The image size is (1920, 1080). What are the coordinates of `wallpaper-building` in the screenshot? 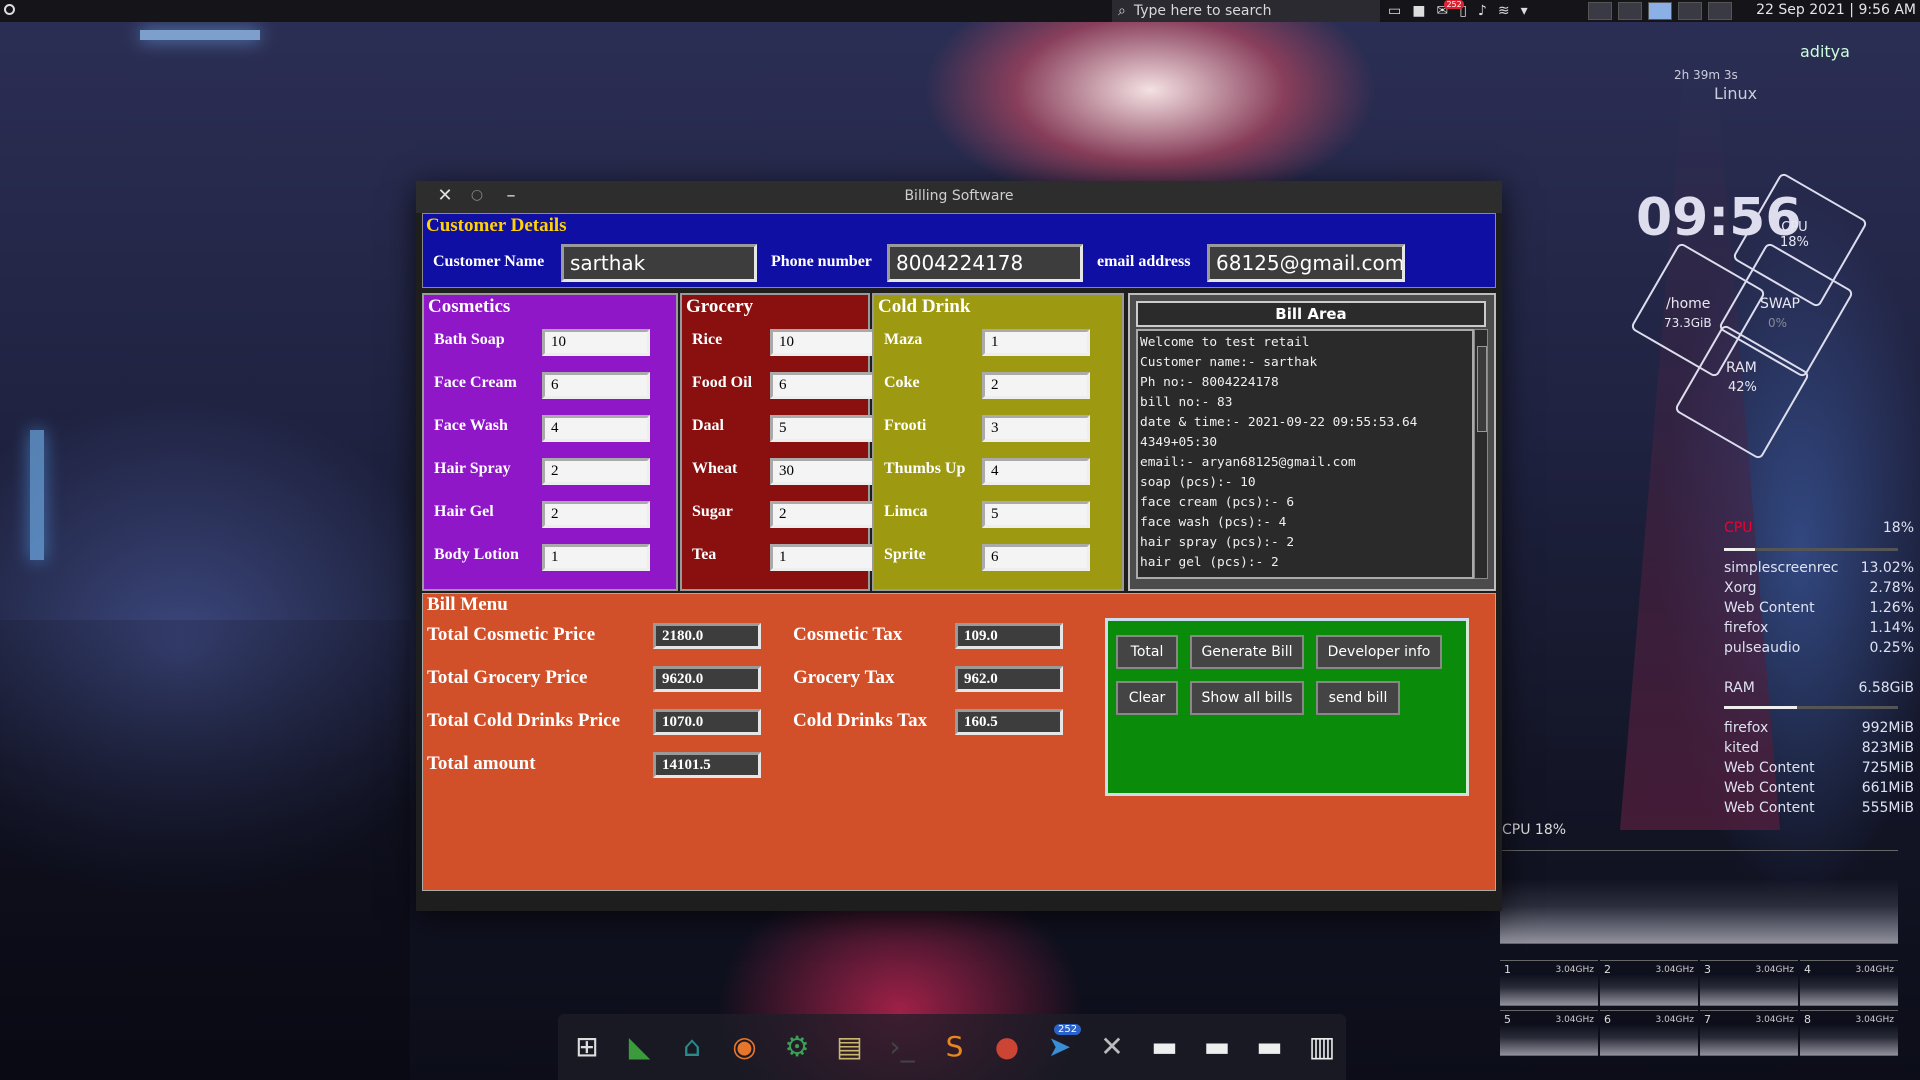 It's located at (205, 850).